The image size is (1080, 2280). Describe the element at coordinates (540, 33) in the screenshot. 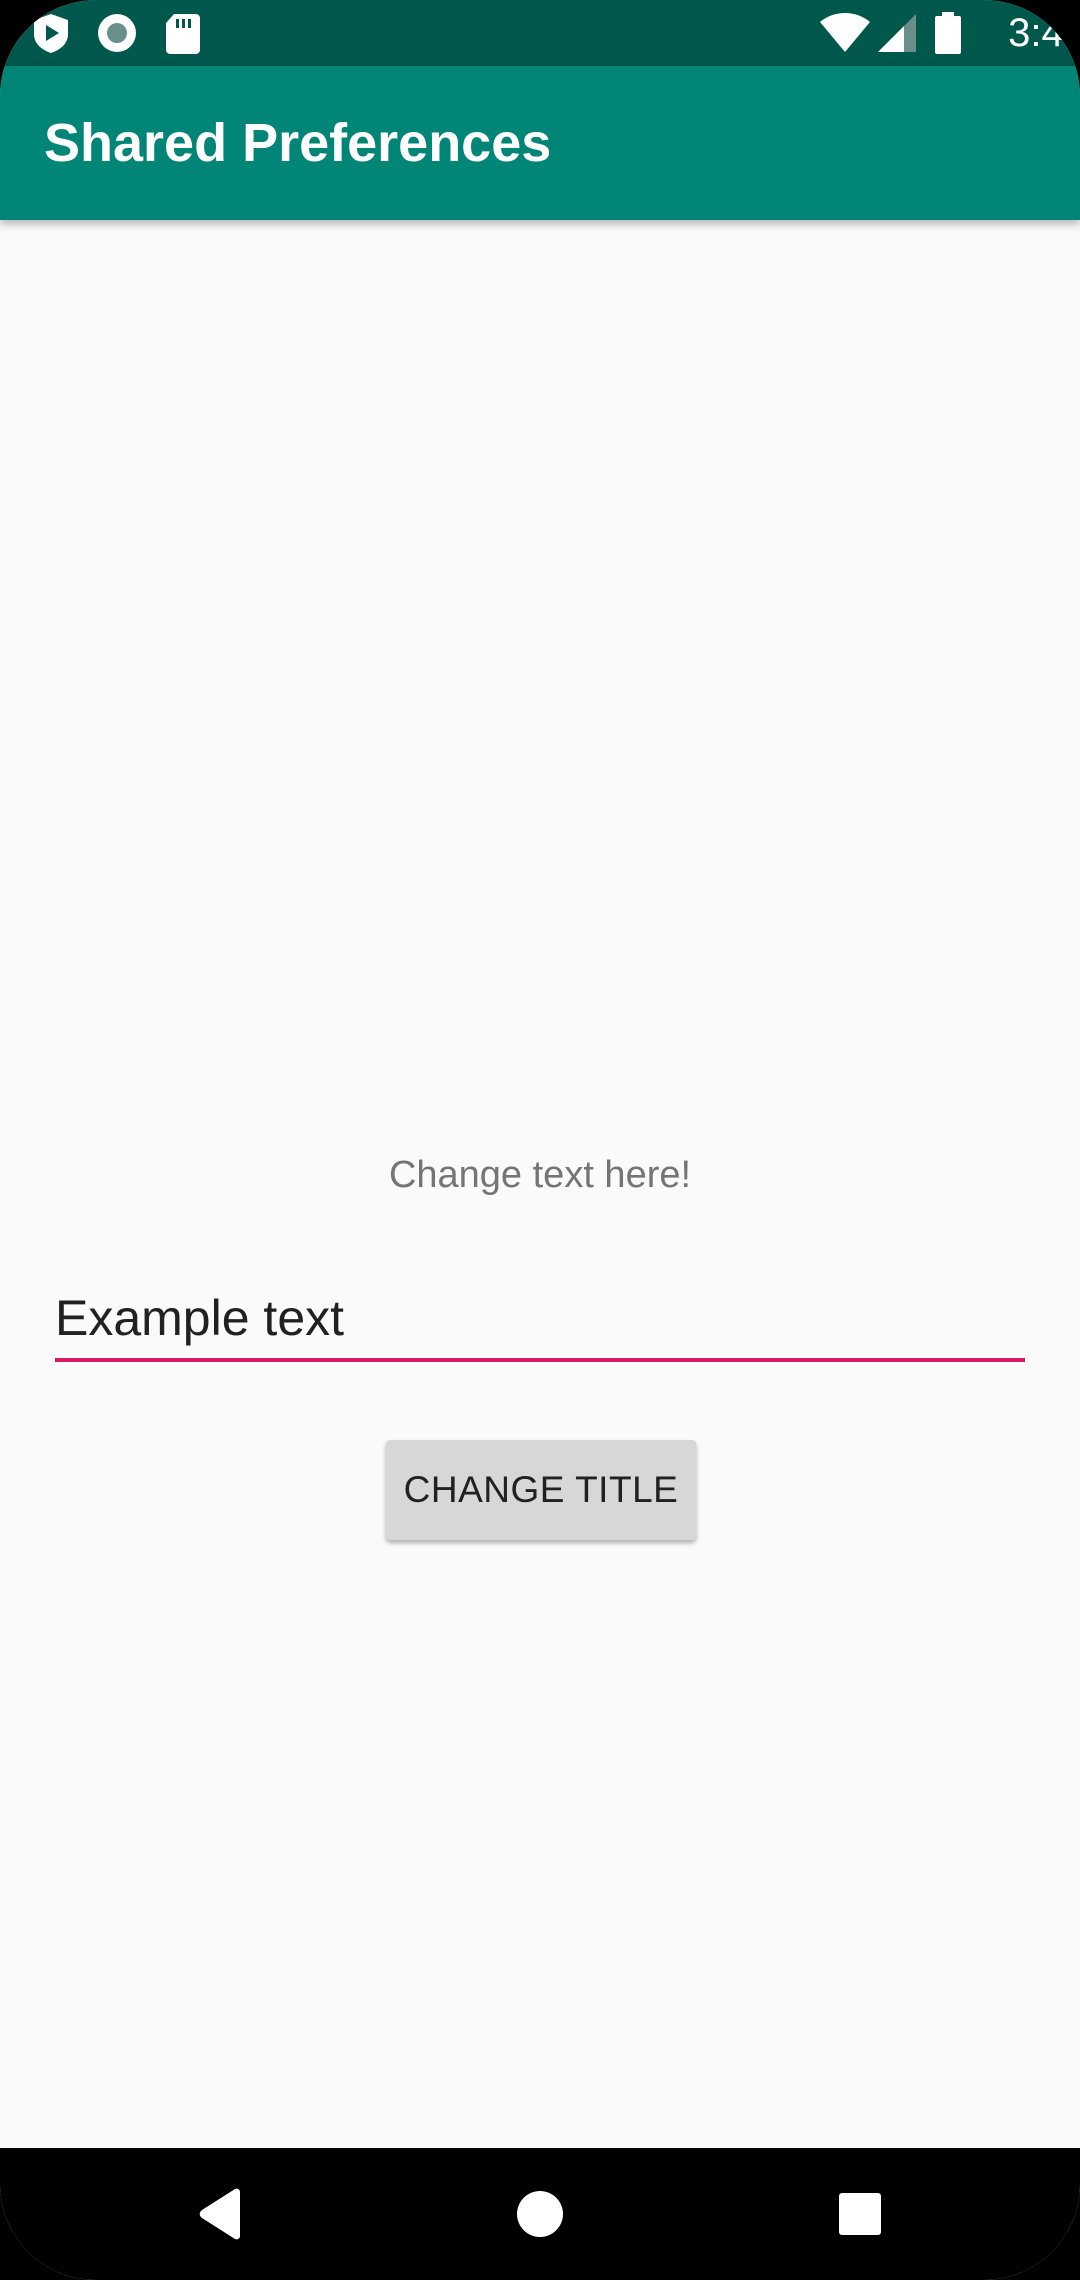

I see `status-bar: 3:47` at that location.